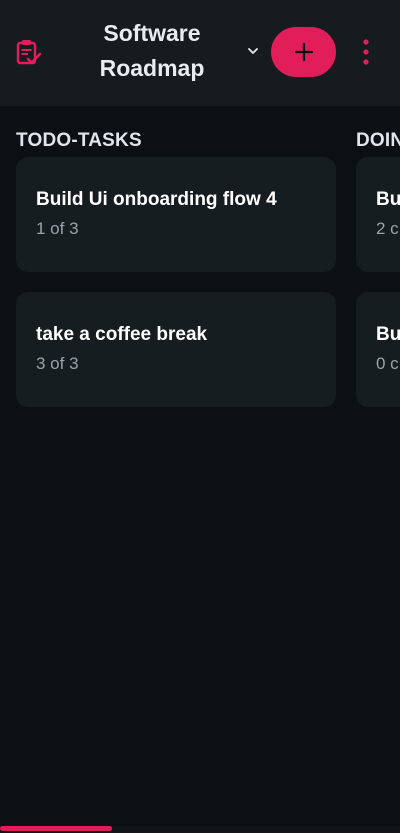  What do you see at coordinates (28, 52) in the screenshot?
I see `clipboard-check-icon` at bounding box center [28, 52].